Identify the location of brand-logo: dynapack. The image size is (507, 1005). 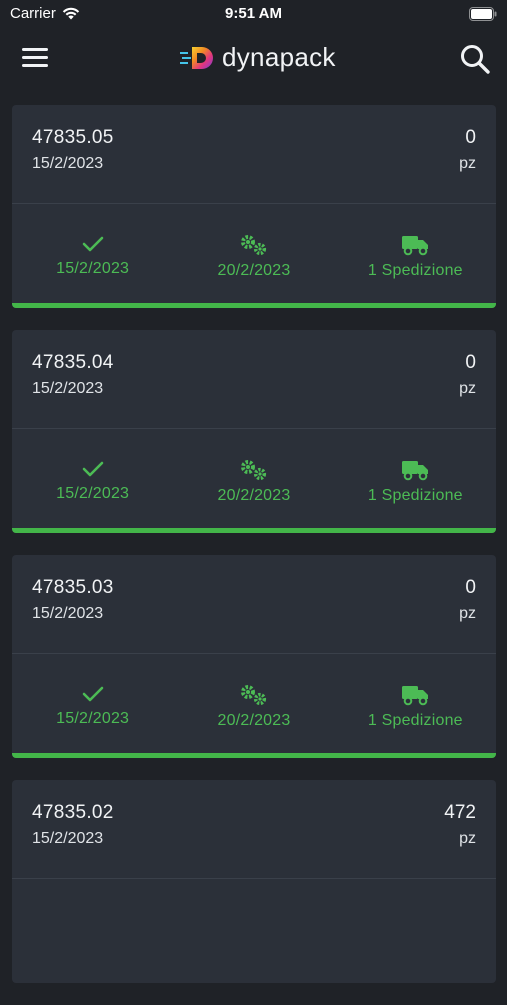
(258, 57).